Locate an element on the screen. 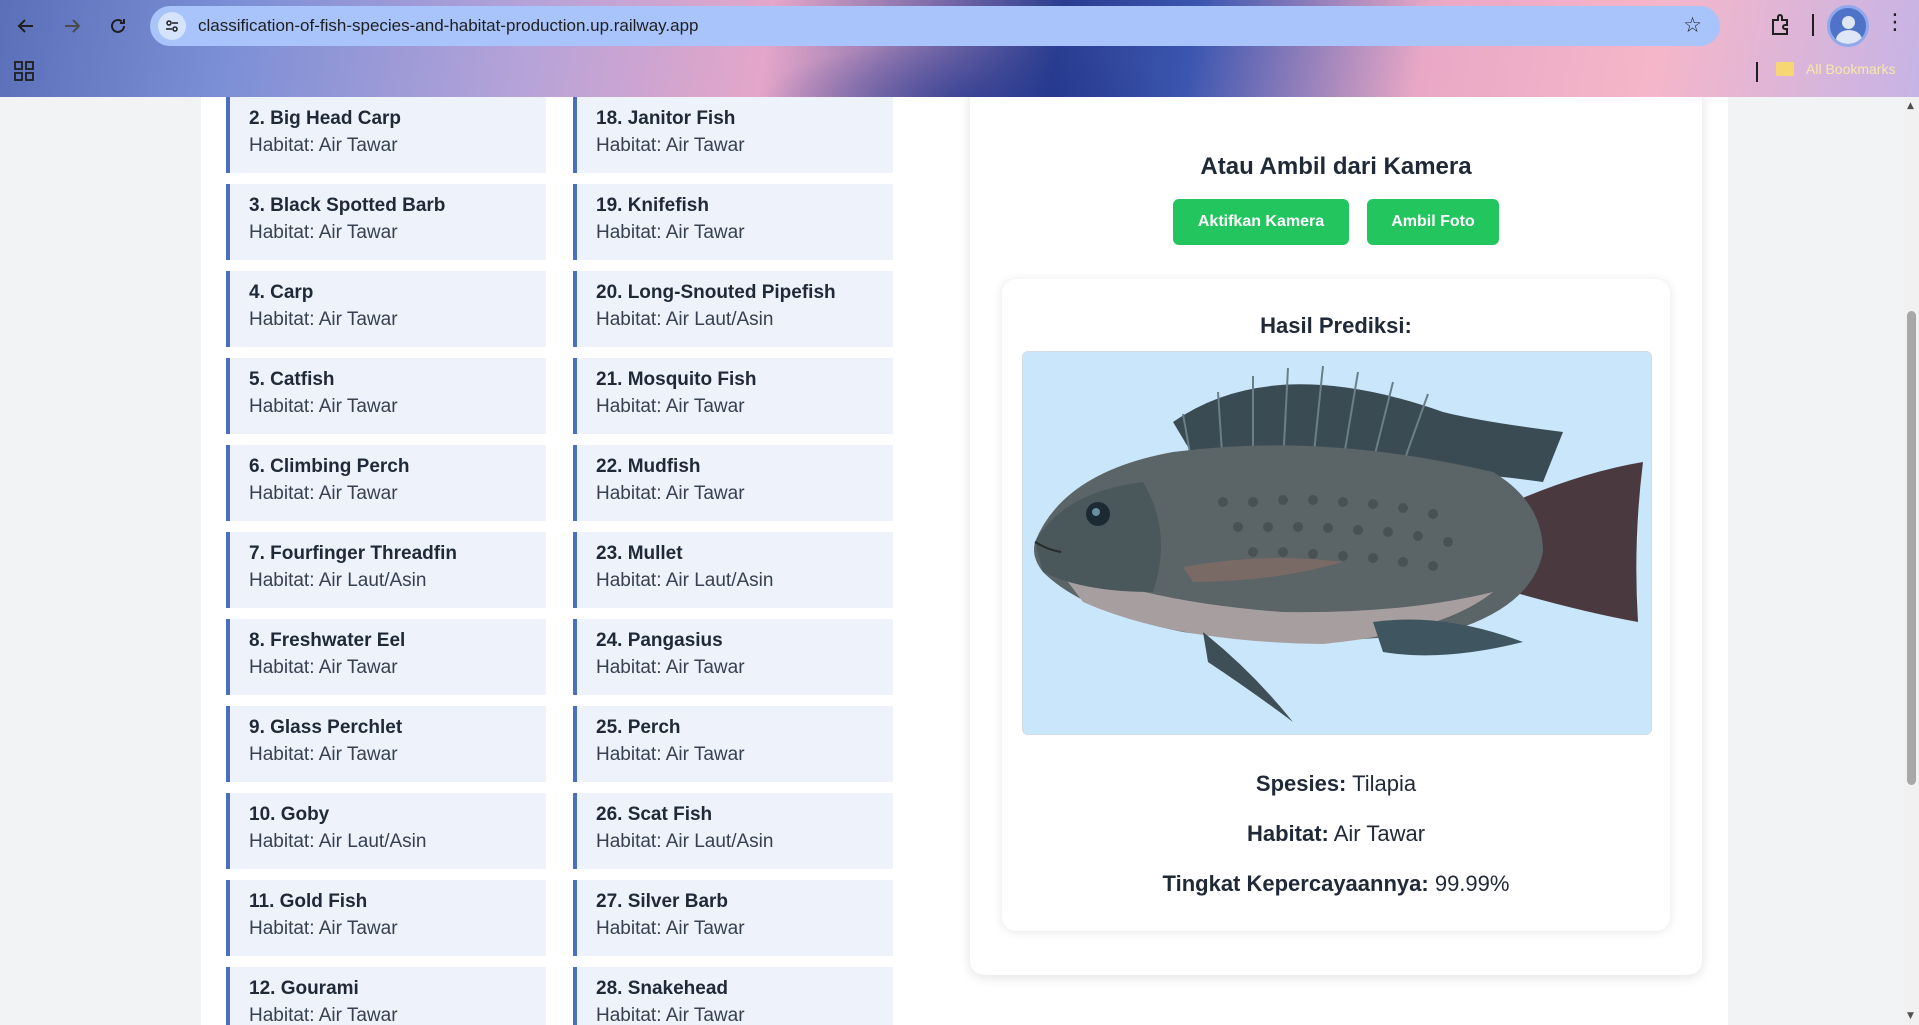 This screenshot has width=1919, height=1025. list-item: 4. Carp Habitat: Air Tawar is located at coordinates (386, 309).